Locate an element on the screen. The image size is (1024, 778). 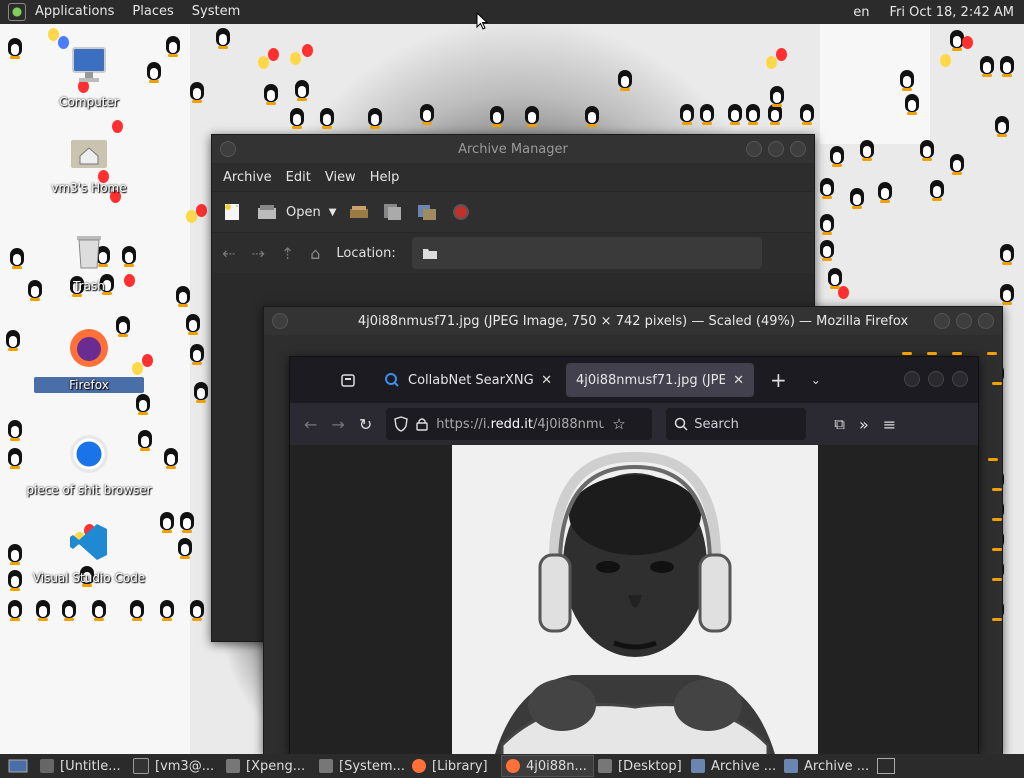
taskbar-item-desktop: [Desktop] is located at coordinates (640, 766).